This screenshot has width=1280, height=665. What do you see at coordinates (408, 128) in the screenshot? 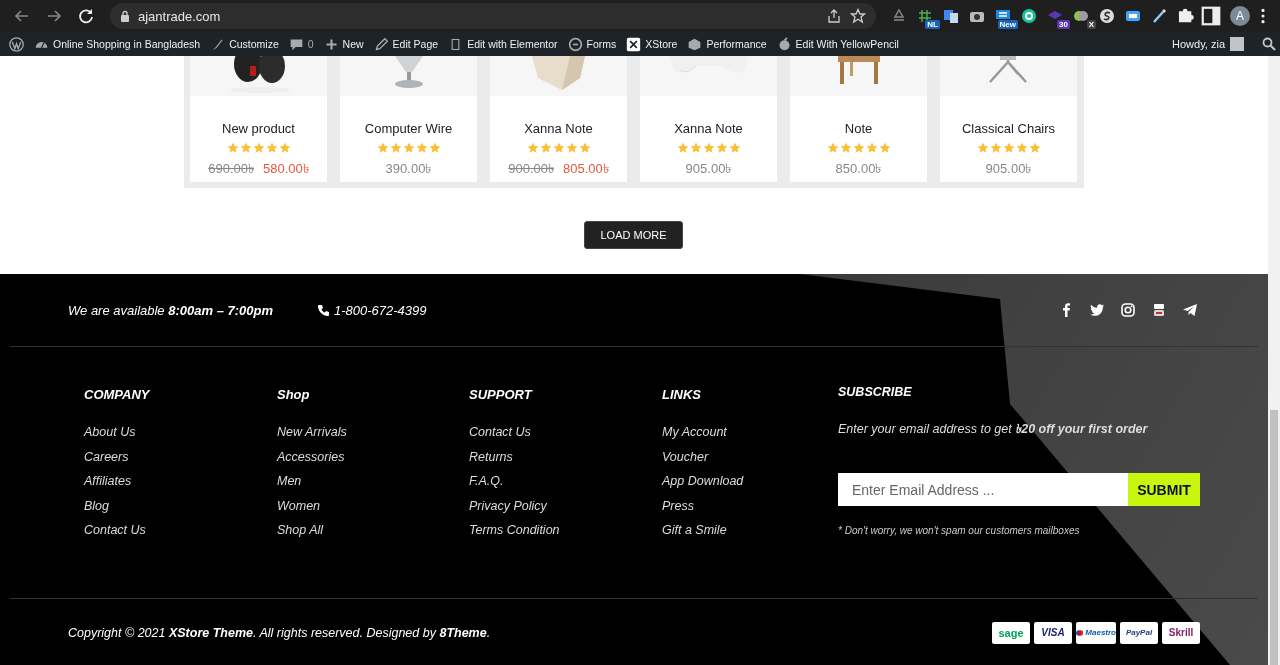
I see `product-title: Computer Wire` at bounding box center [408, 128].